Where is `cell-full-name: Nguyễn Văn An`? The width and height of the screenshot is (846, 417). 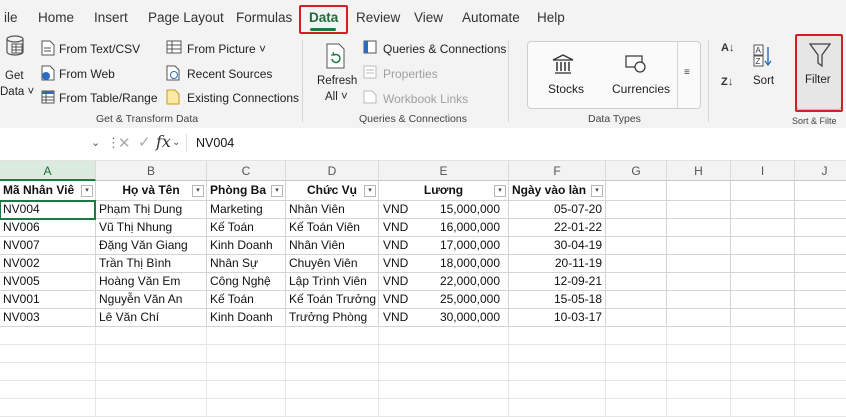 cell-full-name: Nguyễn Văn An is located at coordinates (151, 300).